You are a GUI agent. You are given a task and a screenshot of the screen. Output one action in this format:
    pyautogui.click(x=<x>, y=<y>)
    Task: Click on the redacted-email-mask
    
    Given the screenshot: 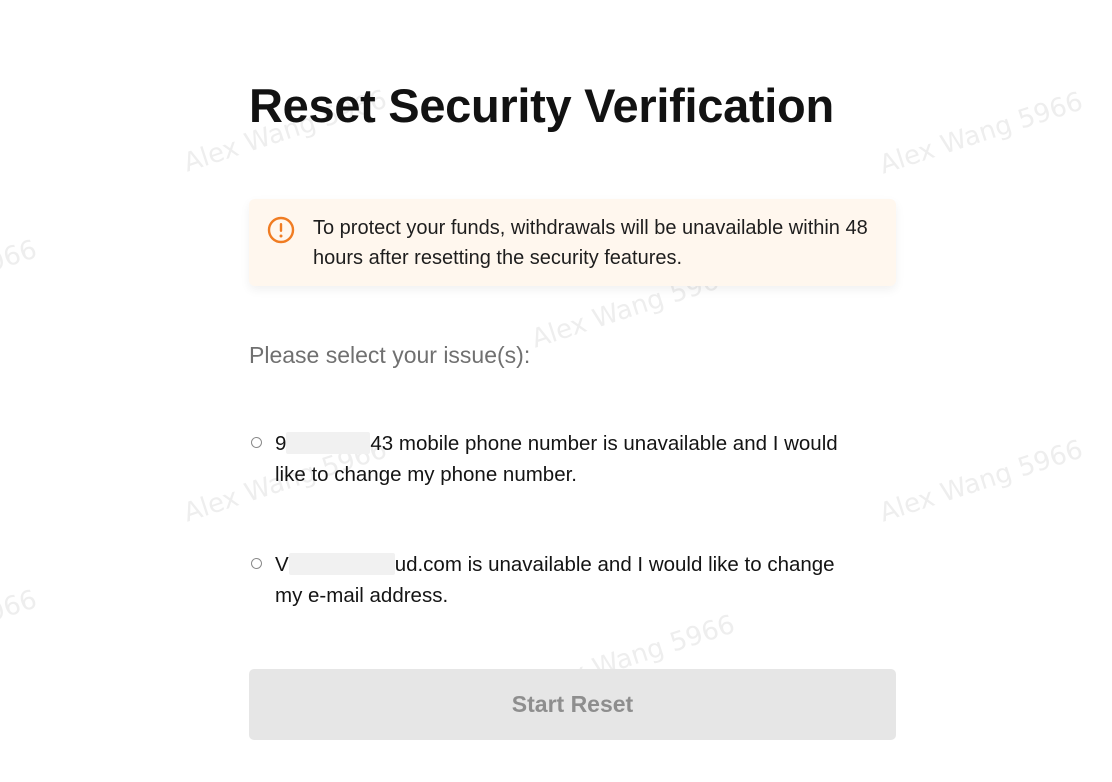 What is the action you would take?
    pyautogui.click(x=341, y=564)
    